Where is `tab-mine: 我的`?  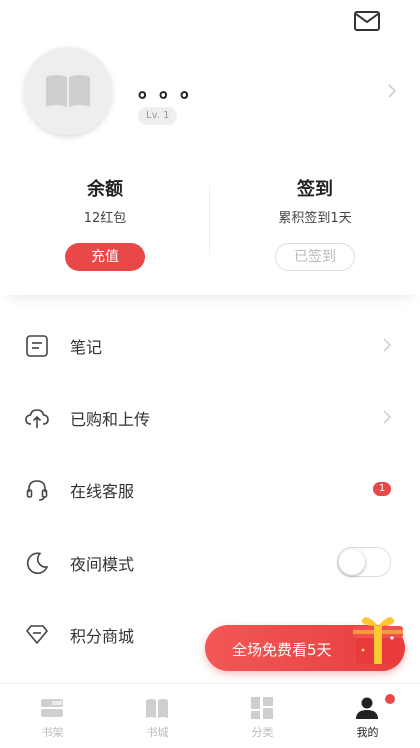
tab-mine: 我的 is located at coordinates (367, 716).